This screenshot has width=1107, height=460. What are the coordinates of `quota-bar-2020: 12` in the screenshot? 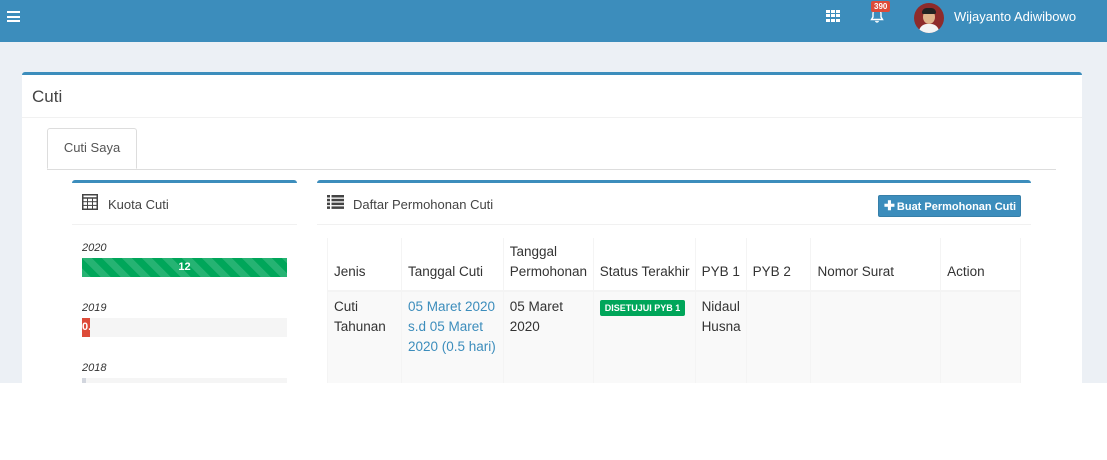 It's located at (184, 267).